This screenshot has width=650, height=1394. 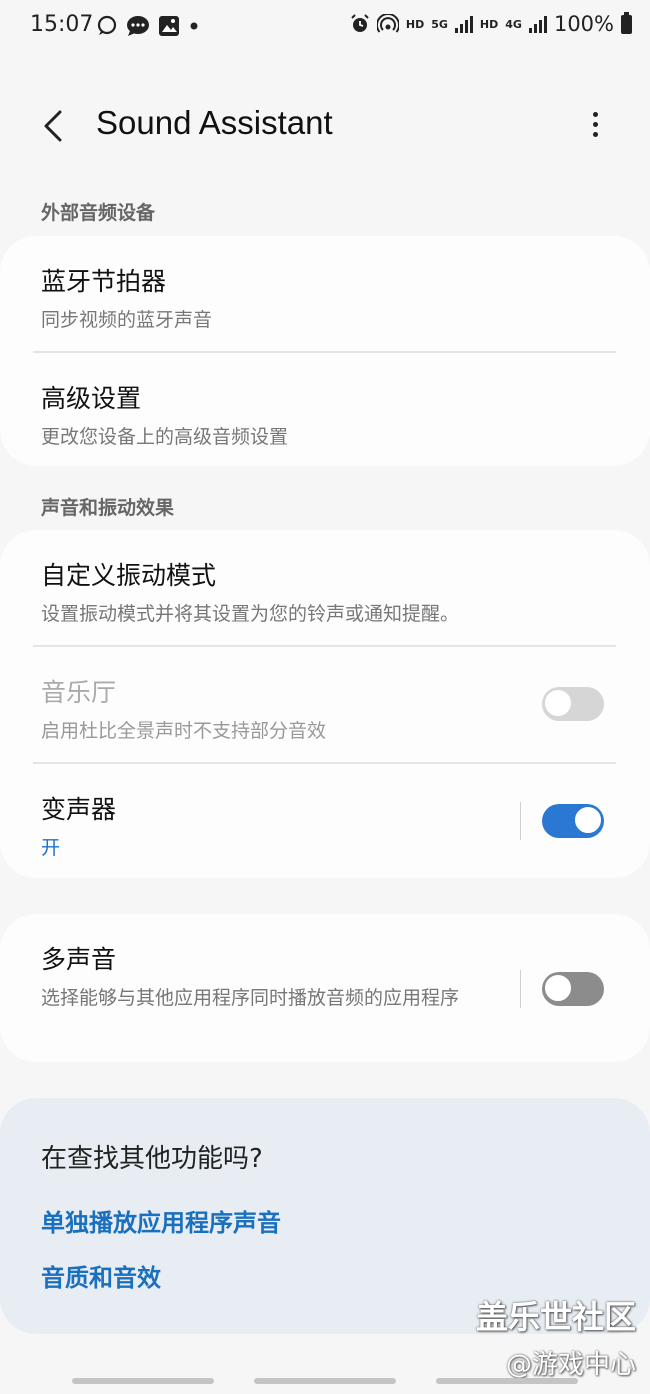 What do you see at coordinates (79, 692) in the screenshot?
I see `item-title: 音乐厅` at bounding box center [79, 692].